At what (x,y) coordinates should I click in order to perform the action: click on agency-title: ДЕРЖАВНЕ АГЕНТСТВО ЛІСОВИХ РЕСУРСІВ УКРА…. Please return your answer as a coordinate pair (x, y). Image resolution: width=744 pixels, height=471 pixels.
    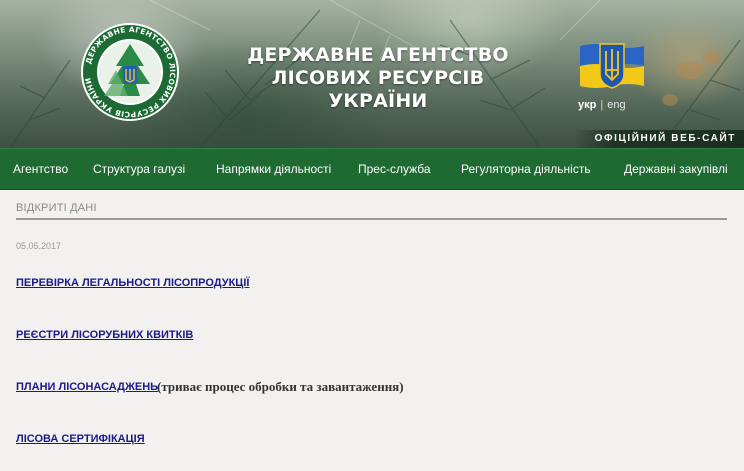
    Looking at the image, I should click on (378, 78).